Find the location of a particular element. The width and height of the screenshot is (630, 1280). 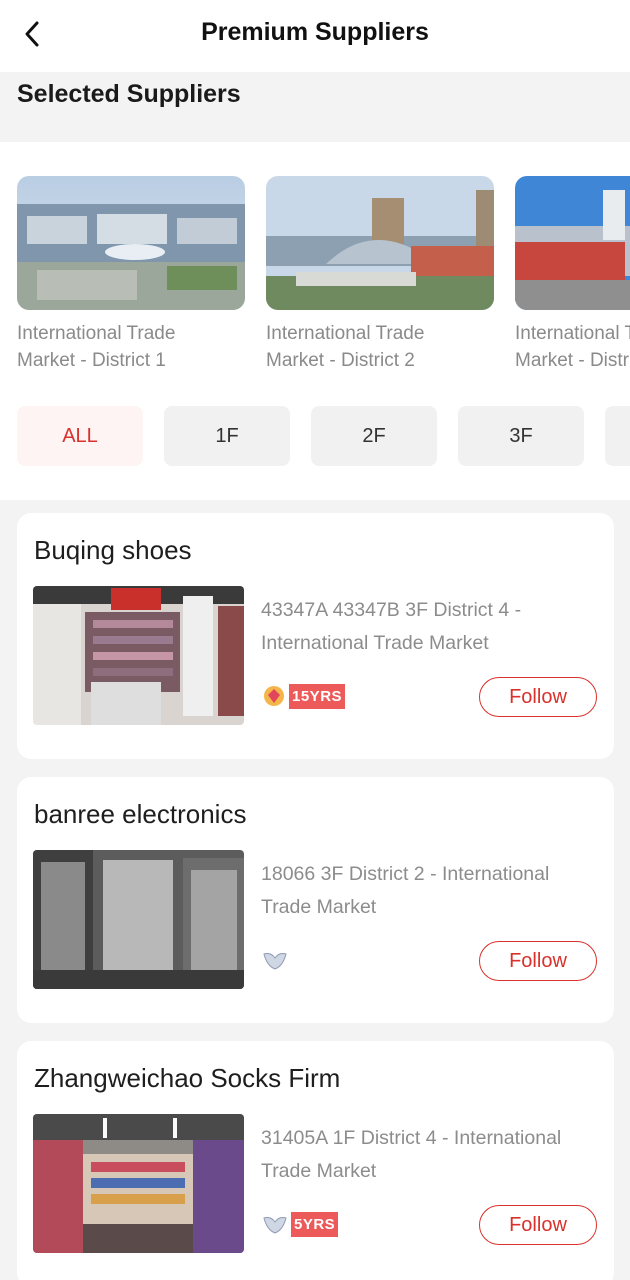

floor-tab-2f: 2F is located at coordinates (374, 436).